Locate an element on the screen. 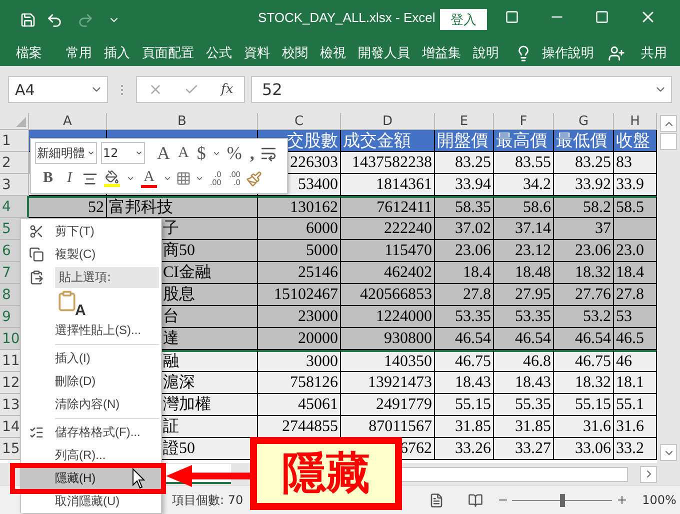 The height and width of the screenshot is (514, 680). person-add-icon is located at coordinates (616, 53).